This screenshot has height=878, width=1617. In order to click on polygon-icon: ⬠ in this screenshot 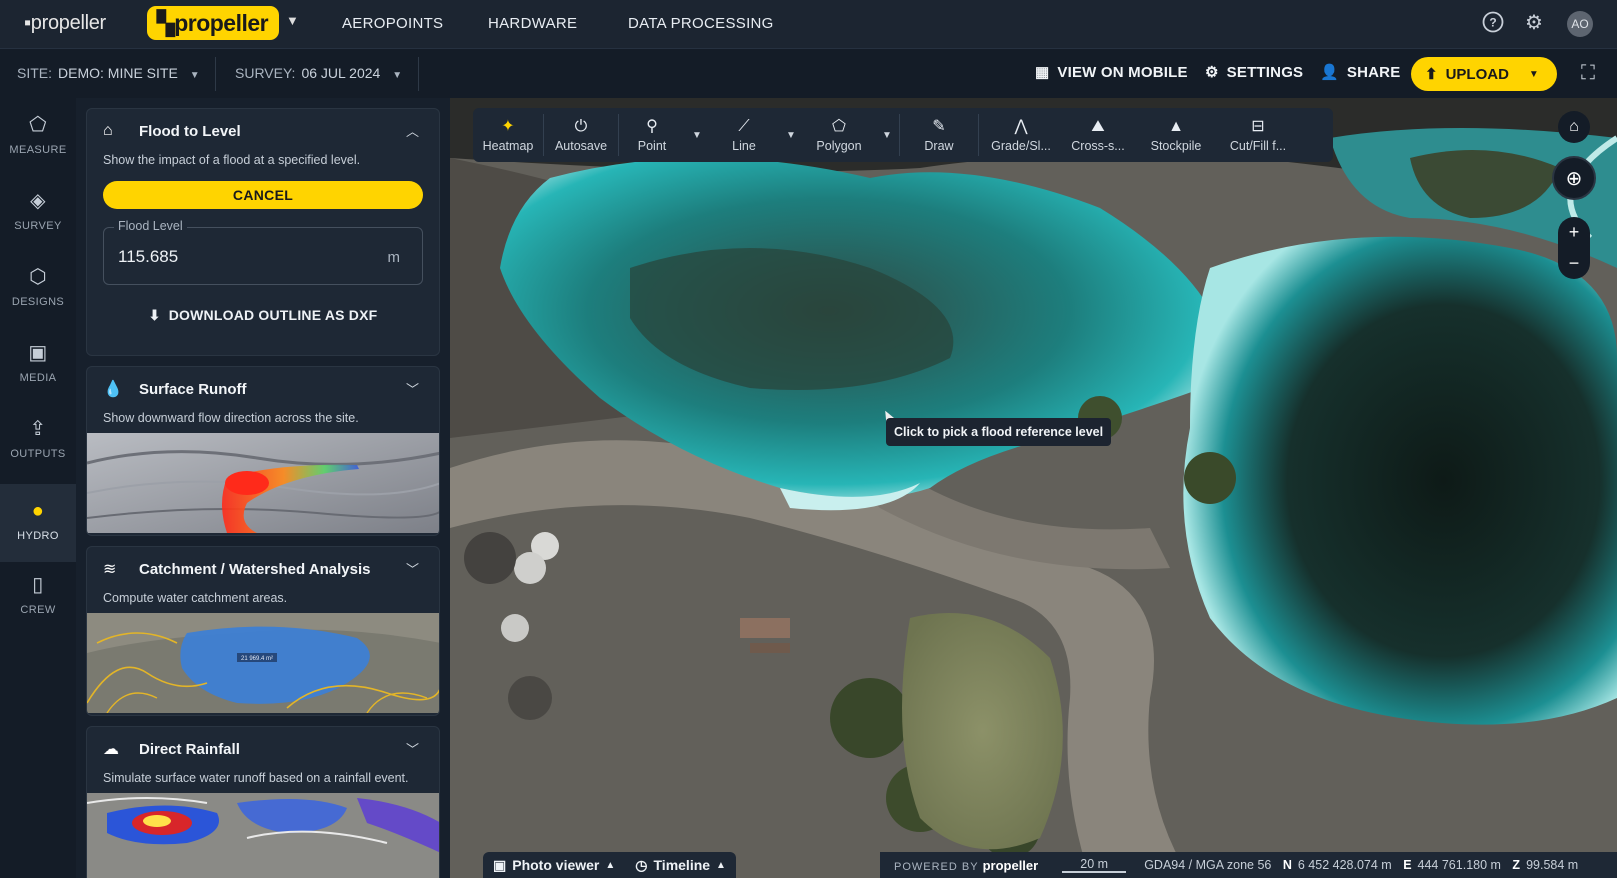, I will do `click(839, 126)`.